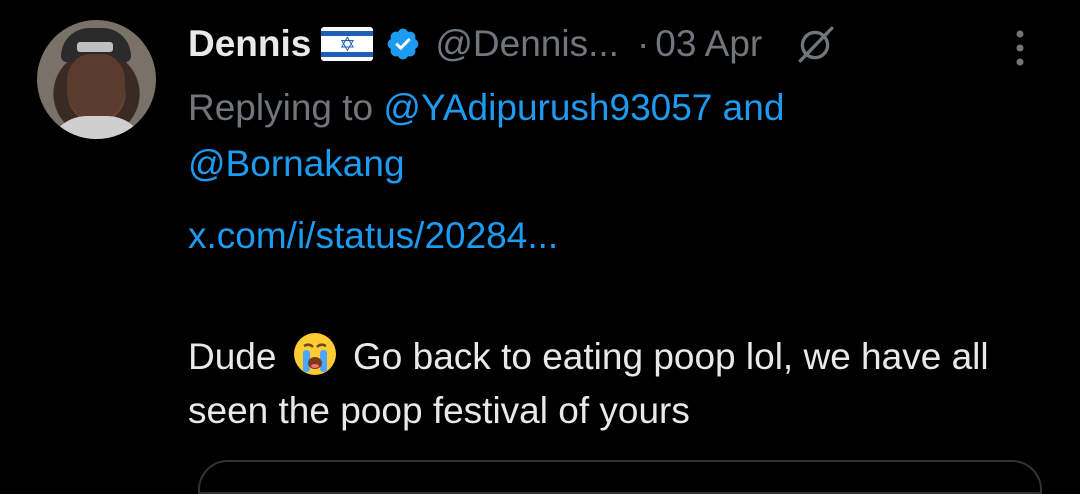 This screenshot has height=494, width=1080. I want to click on avatar-face, so click(96, 87).